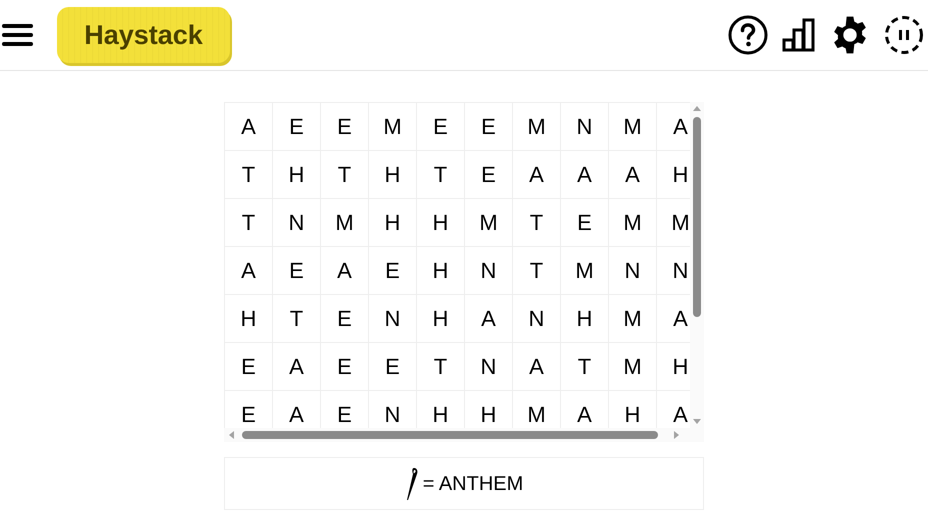 This screenshot has height=522, width=928. I want to click on pause-icon, so click(904, 35).